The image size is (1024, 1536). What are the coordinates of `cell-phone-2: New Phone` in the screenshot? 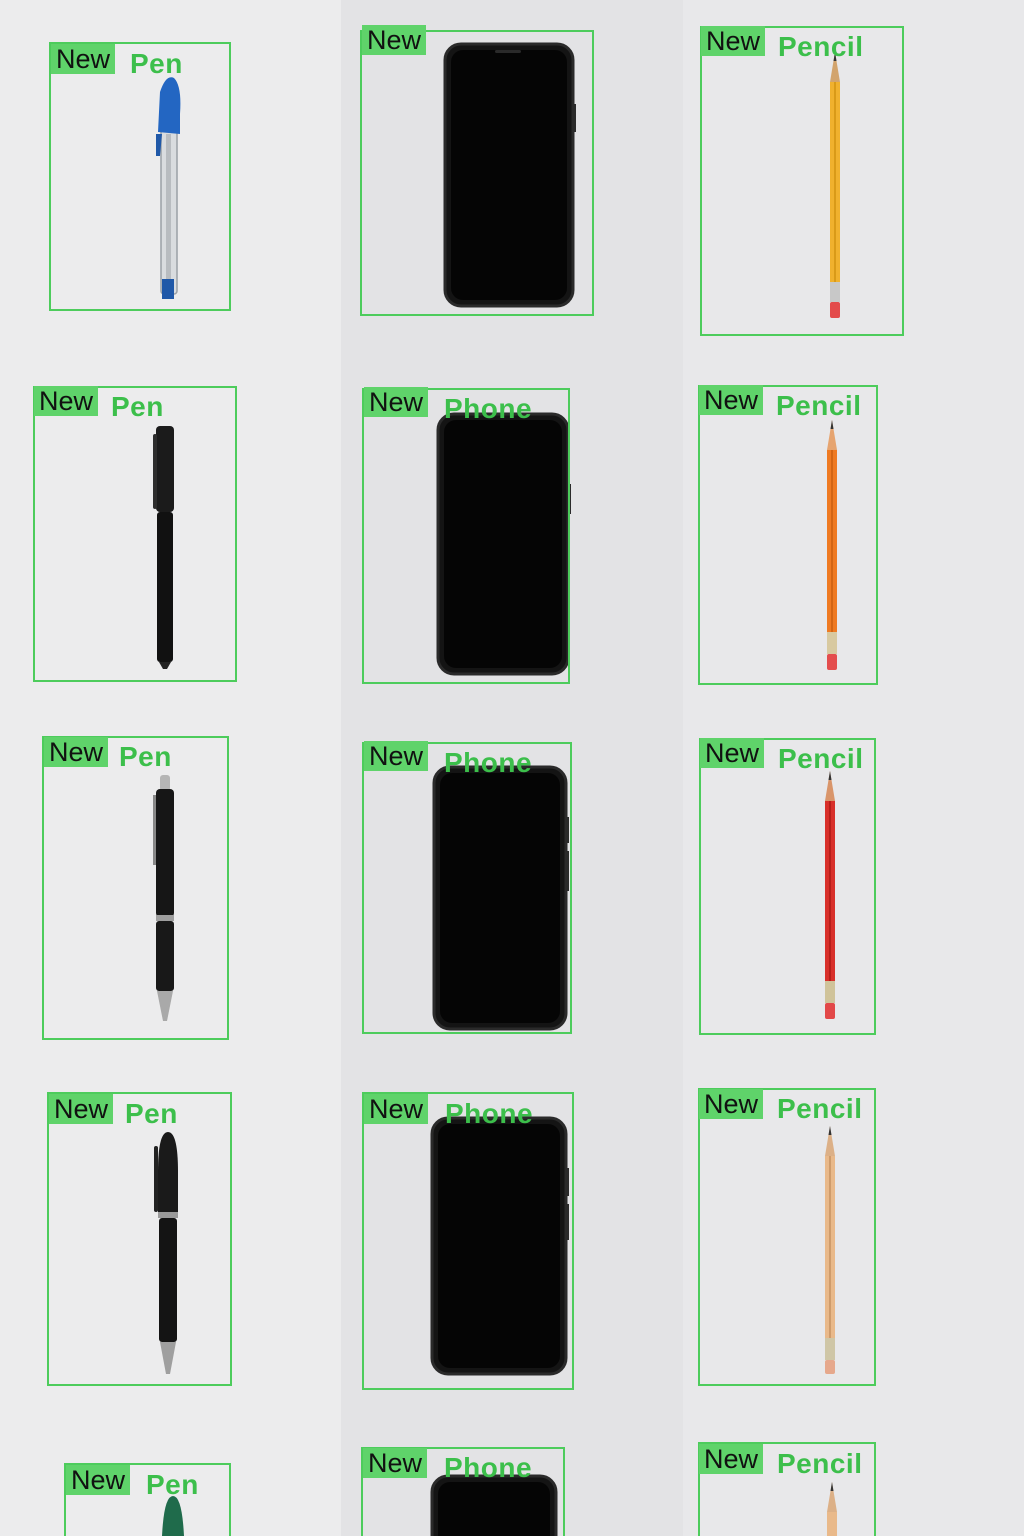 It's located at (512, 532).